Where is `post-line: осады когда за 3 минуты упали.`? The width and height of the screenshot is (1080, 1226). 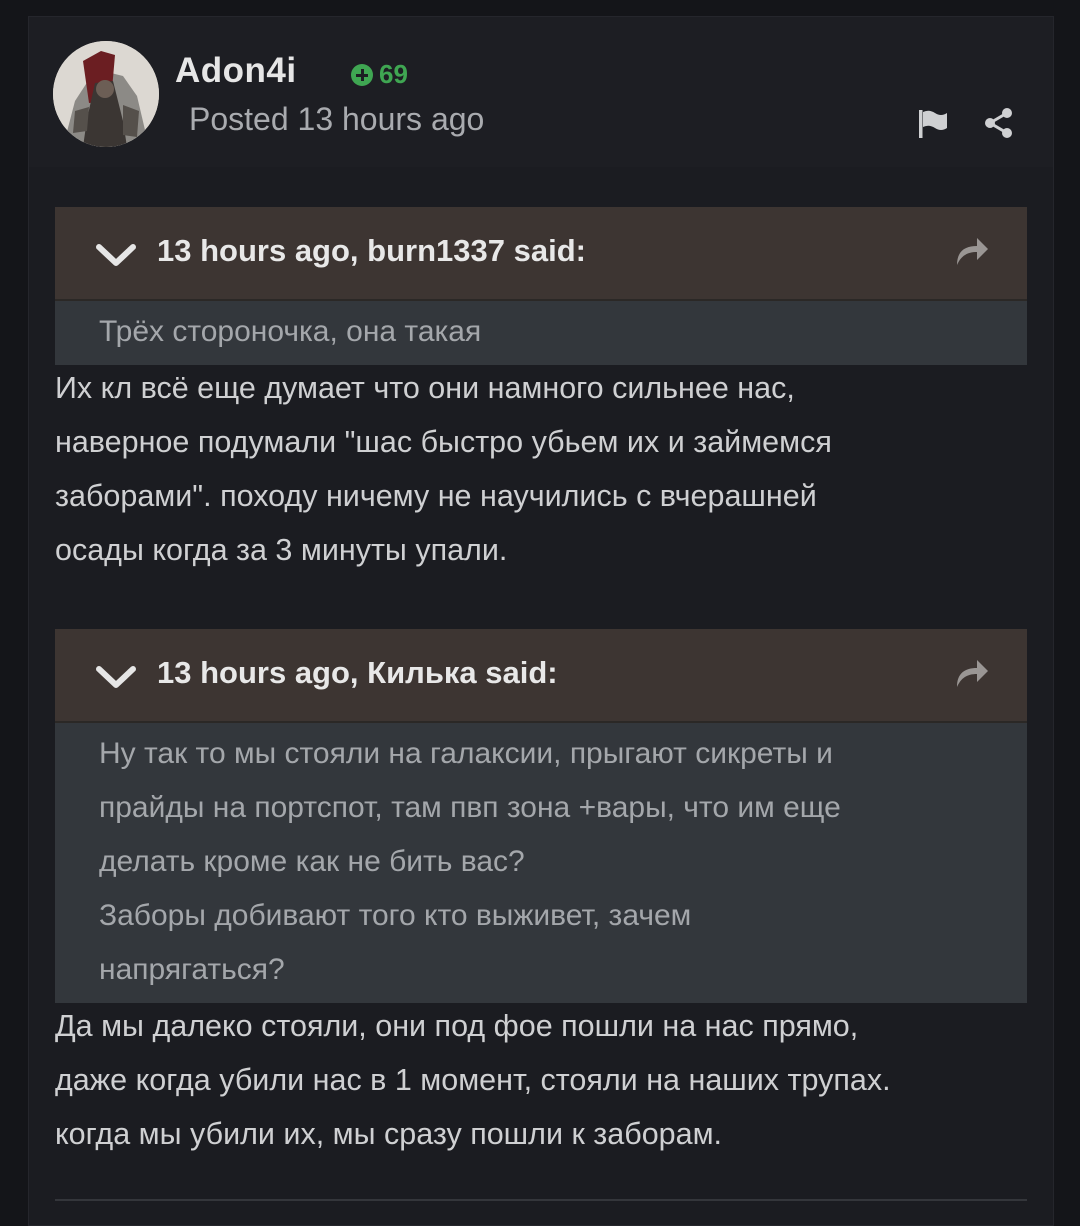
post-line: осады когда за 3 минуты упали. is located at coordinates (281, 550).